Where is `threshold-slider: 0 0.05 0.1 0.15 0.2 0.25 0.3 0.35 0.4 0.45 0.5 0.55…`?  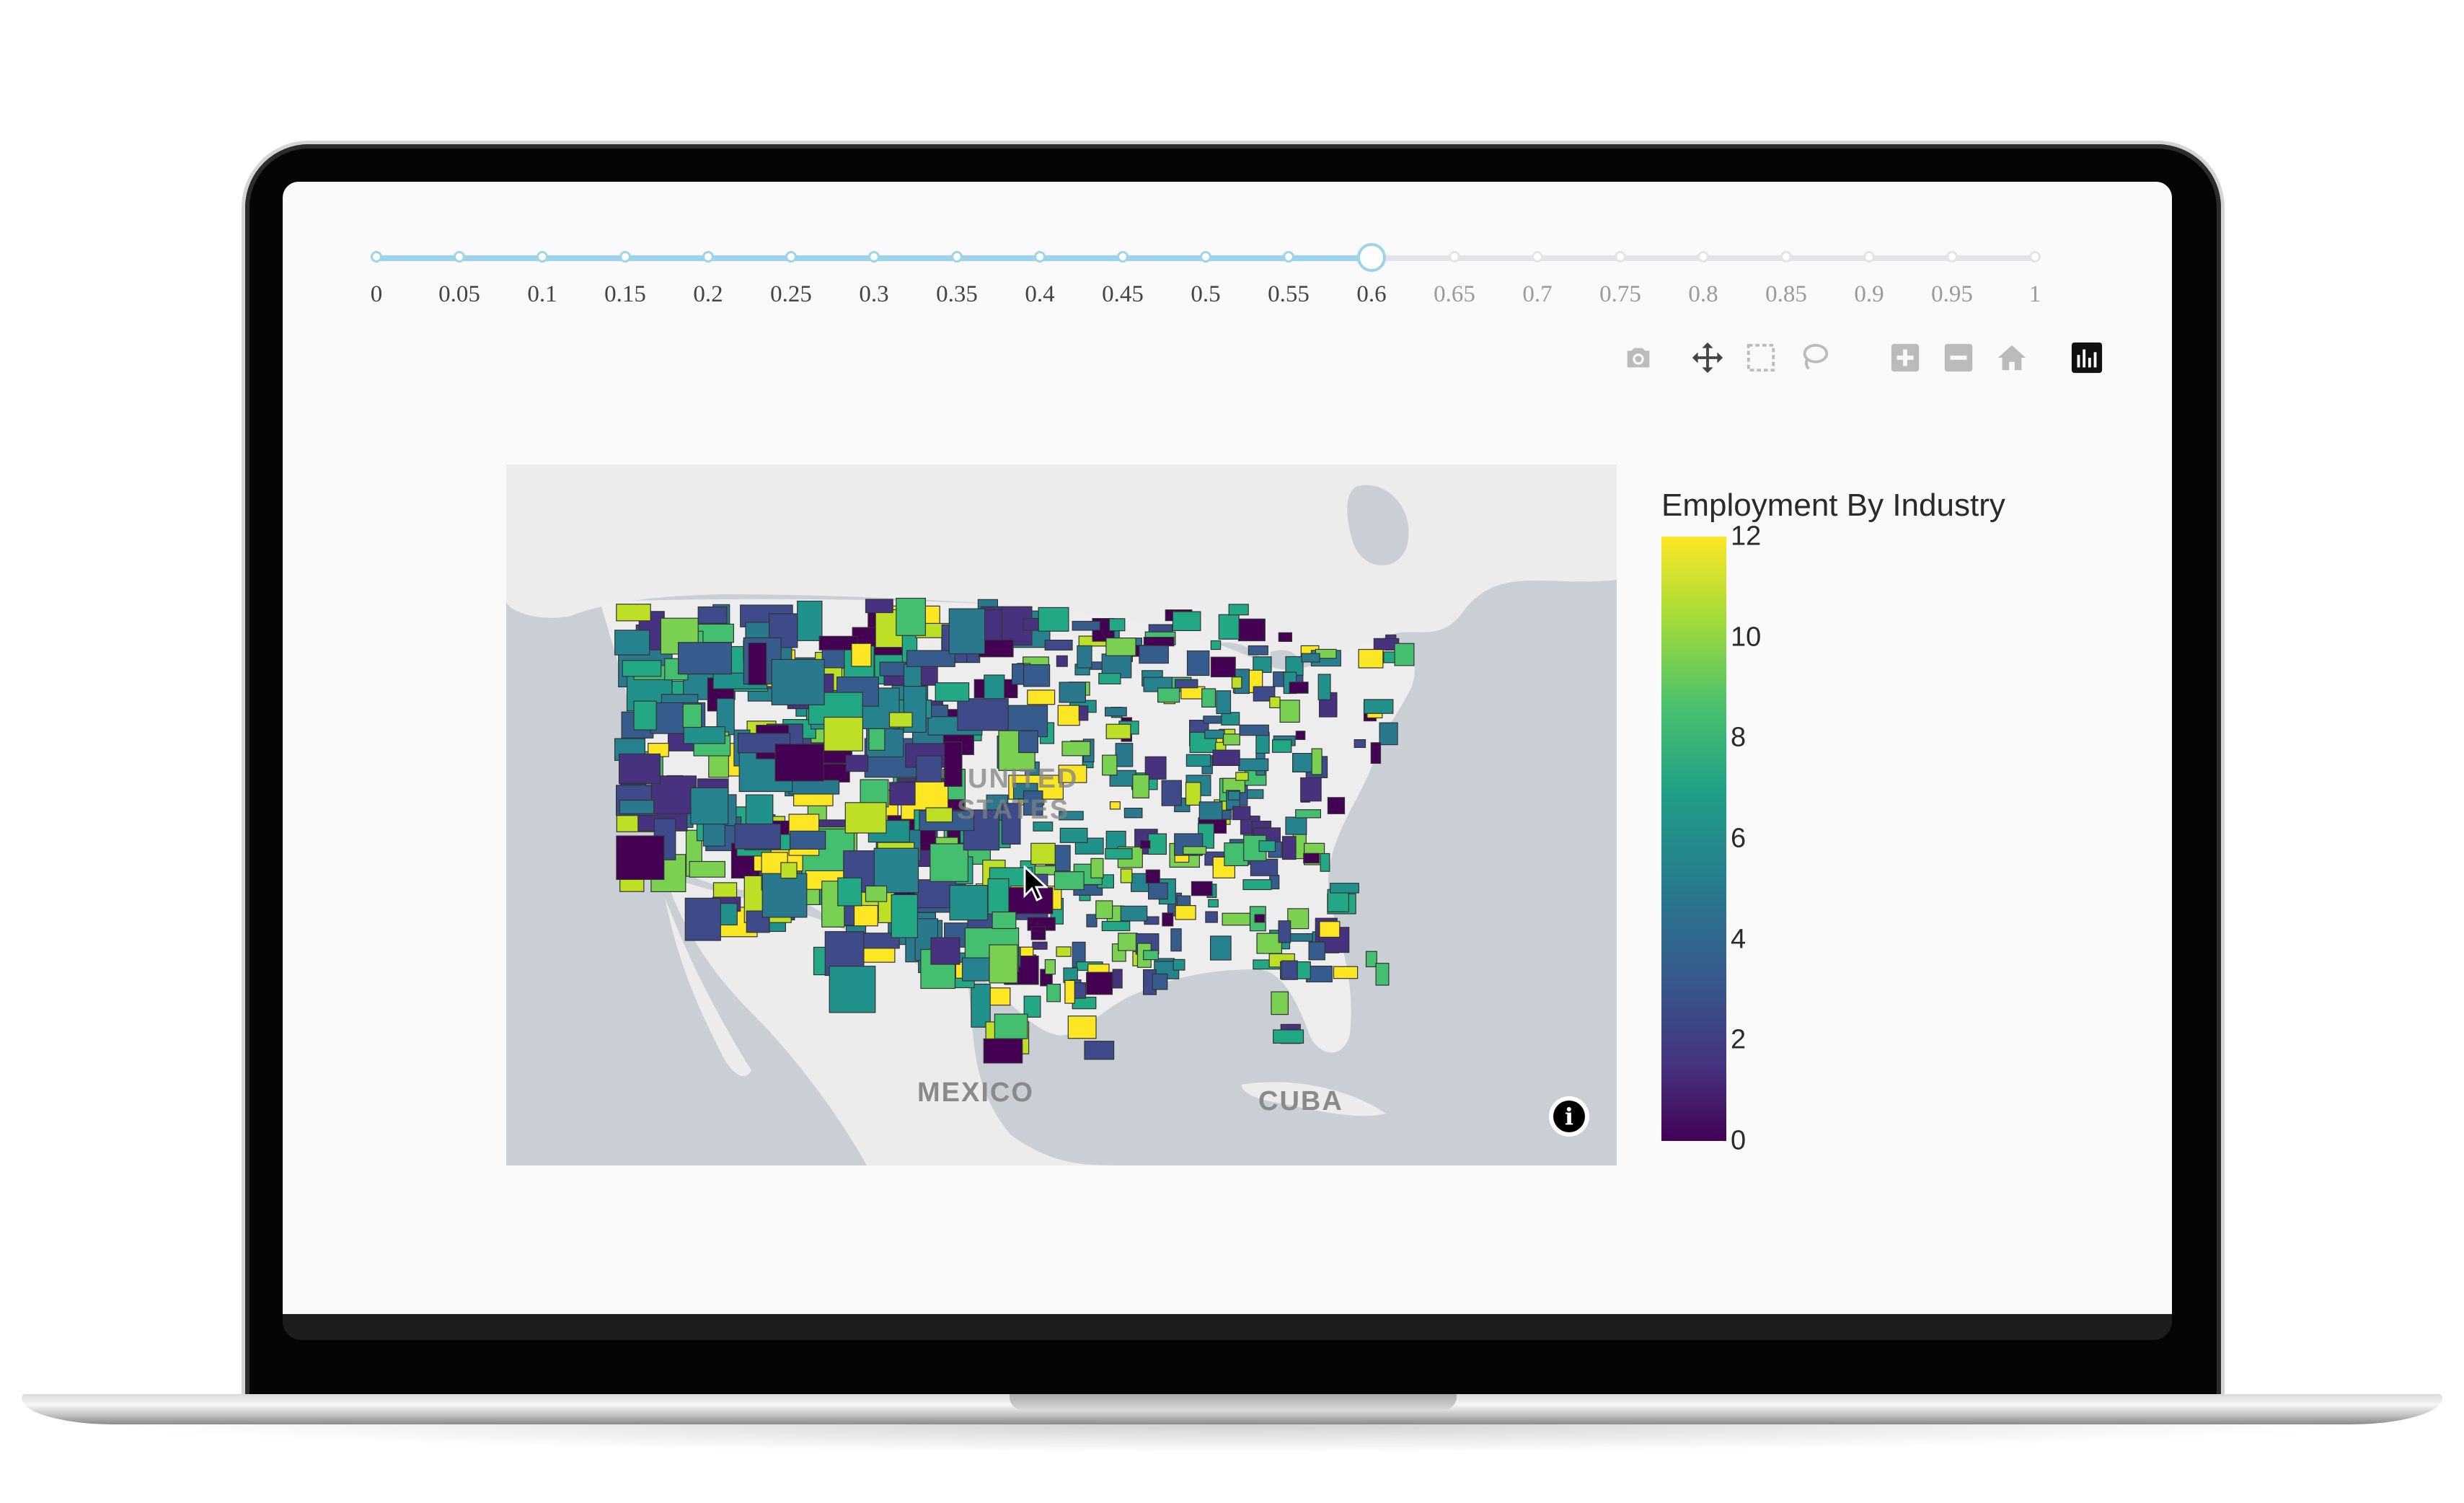
threshold-slider: 0 0.05 0.1 0.15 0.2 0.25 0.3 0.35 0.4 0.45 0.5 0.55… is located at coordinates (1210, 282).